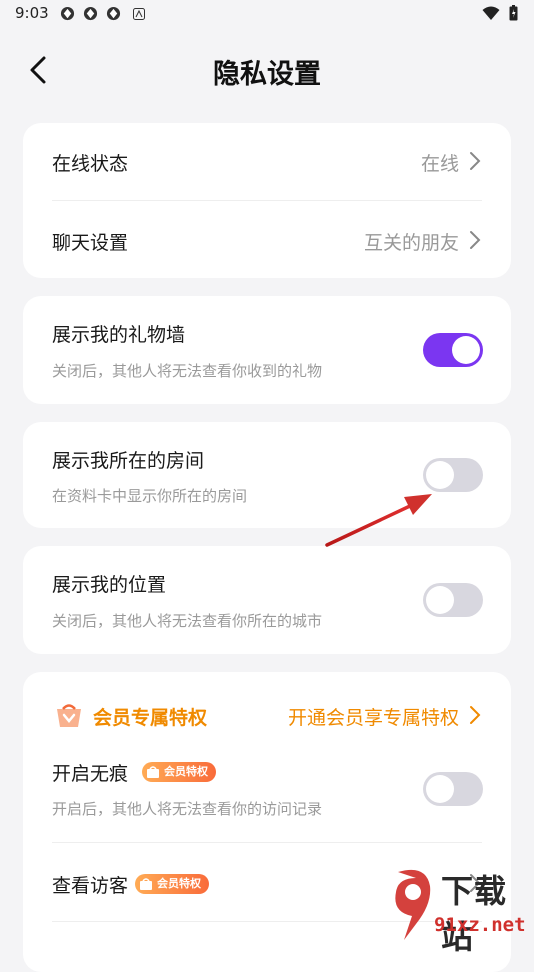  I want to click on location-desc: 关闭后，其他人将无法查看你所在的城市, so click(187, 621).